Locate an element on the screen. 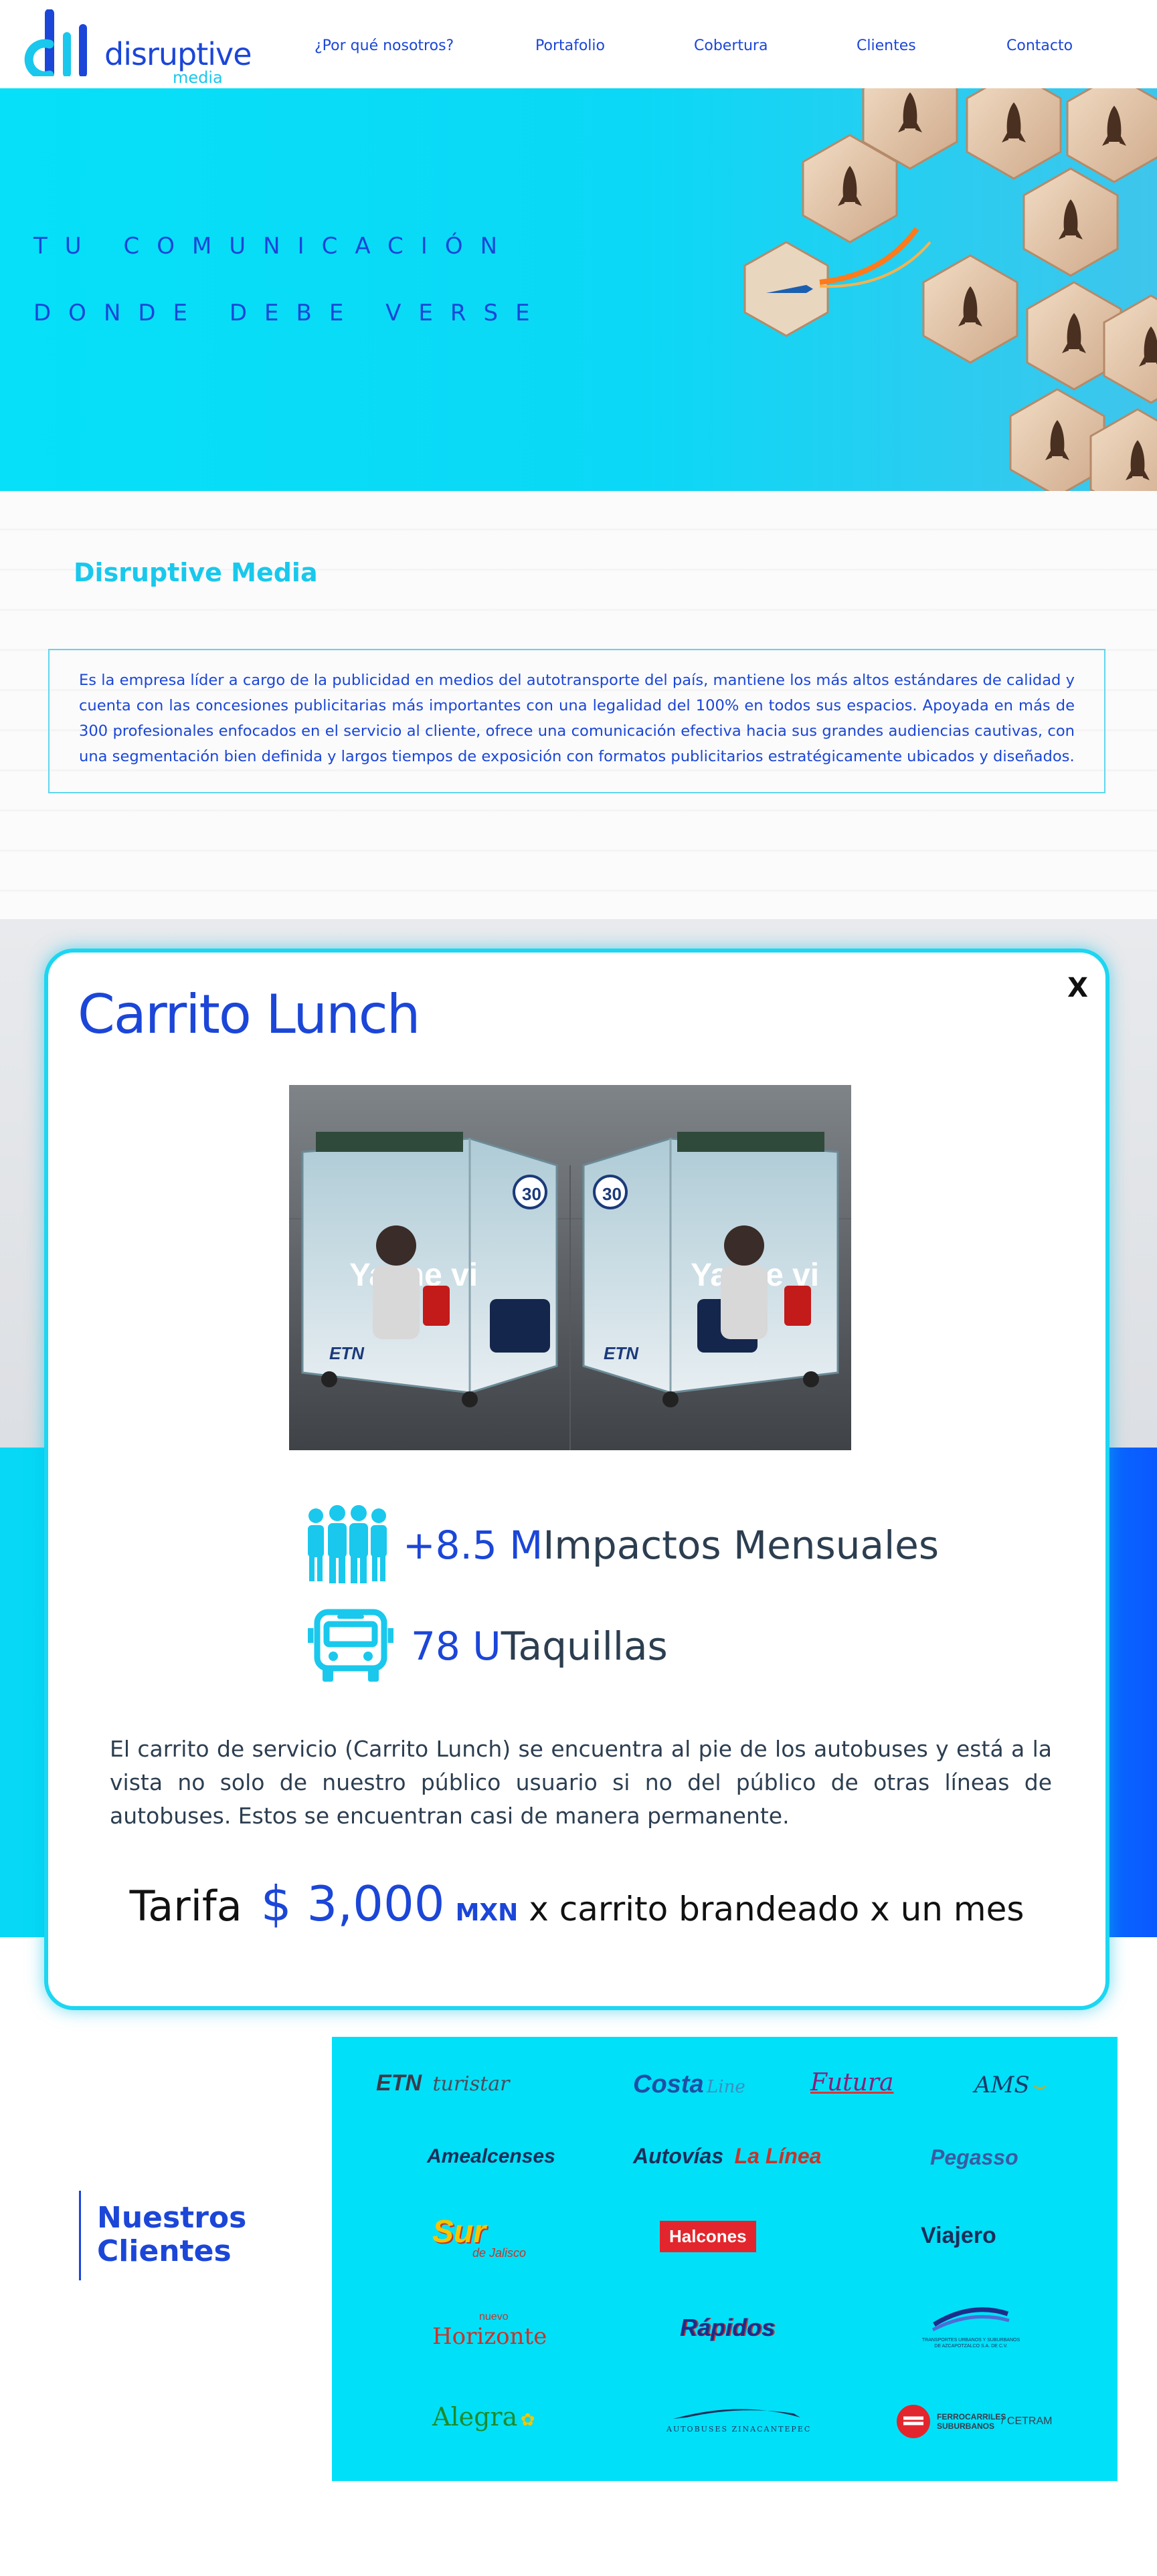  client-viajero-text: Viajero is located at coordinates (958, 2235).